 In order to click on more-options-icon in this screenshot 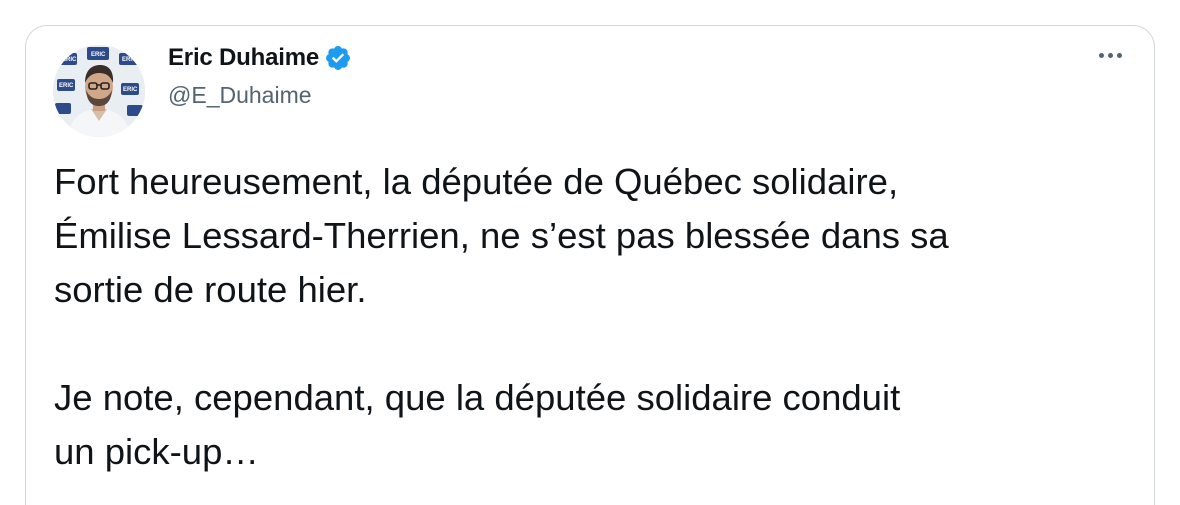, I will do `click(1110, 55)`.